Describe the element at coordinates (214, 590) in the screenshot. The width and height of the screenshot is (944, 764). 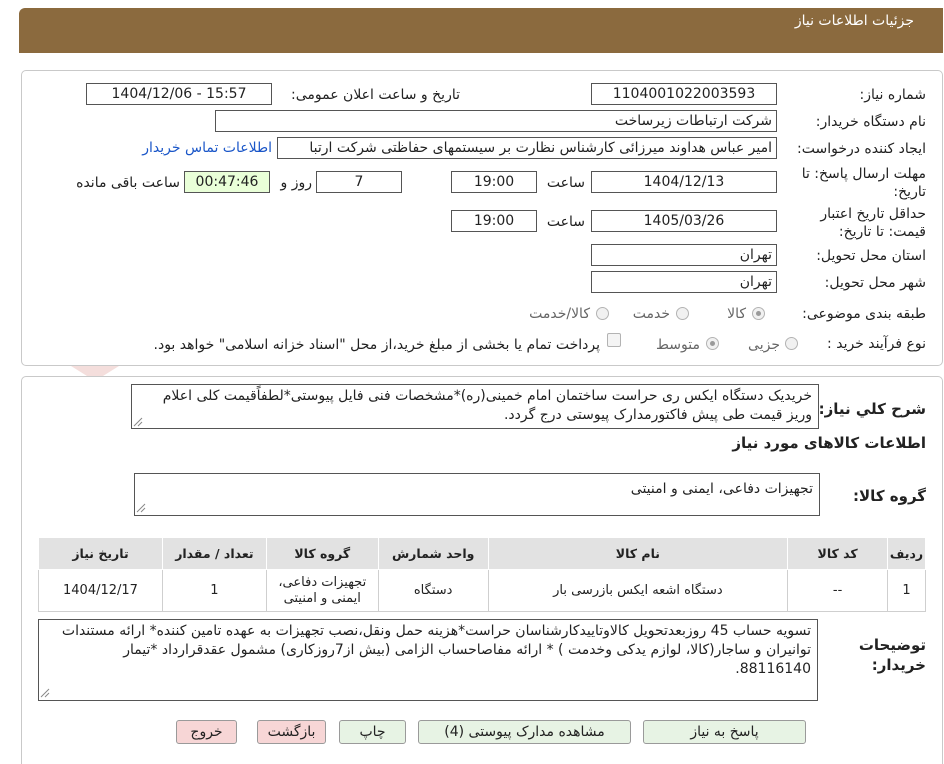
I see `cell-qty: 1` at that location.